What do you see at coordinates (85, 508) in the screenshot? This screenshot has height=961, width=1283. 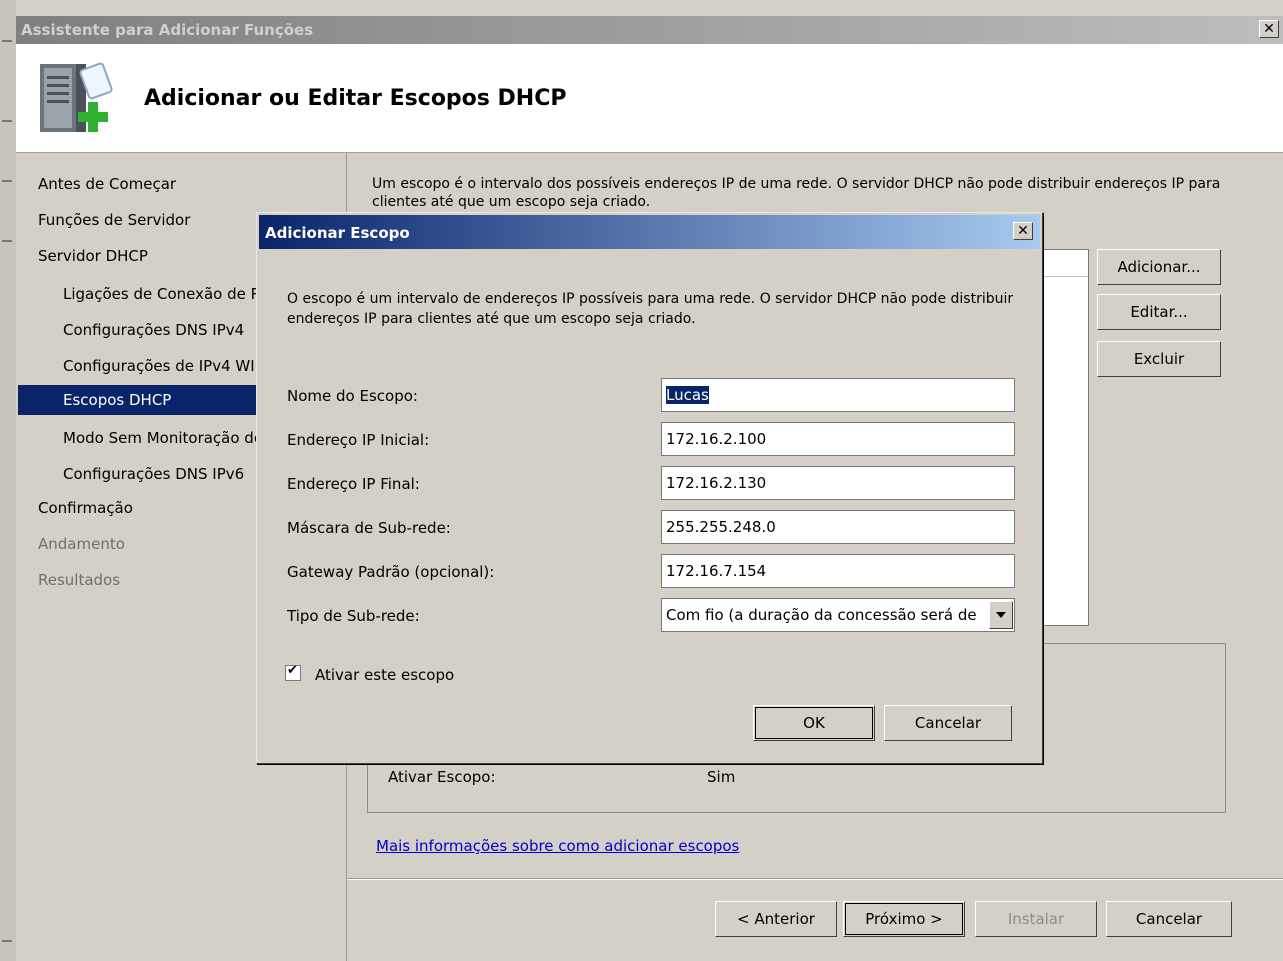 I see `nav-item-confirmacao: Confirmação` at bounding box center [85, 508].